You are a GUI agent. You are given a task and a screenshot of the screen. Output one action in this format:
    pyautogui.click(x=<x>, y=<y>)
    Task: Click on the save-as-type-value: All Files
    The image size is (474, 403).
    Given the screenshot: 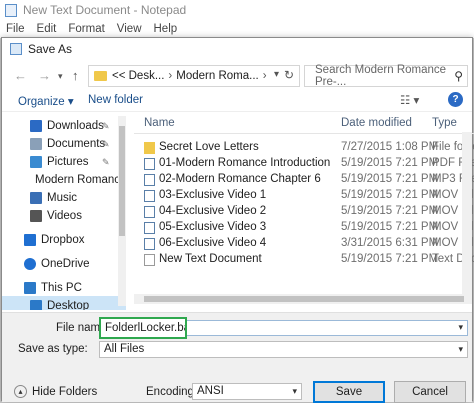 What is the action you would take?
    pyautogui.click(x=124, y=349)
    